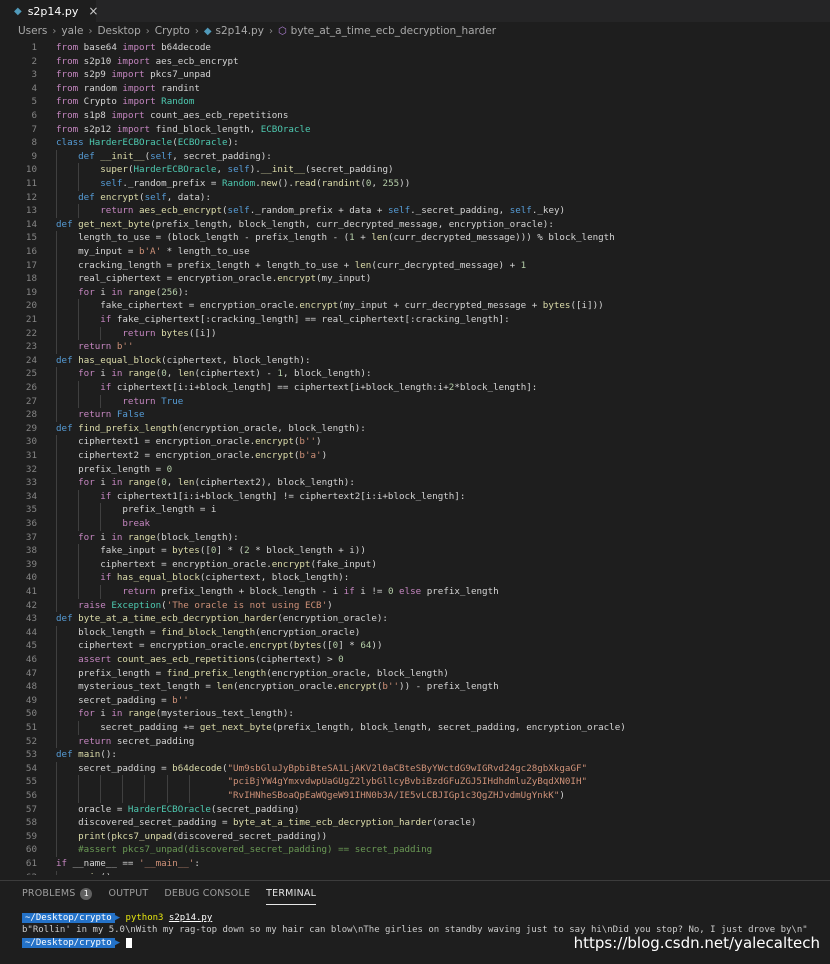 The height and width of the screenshot is (964, 830). I want to click on code-line: 62 main(), so click(415, 872).